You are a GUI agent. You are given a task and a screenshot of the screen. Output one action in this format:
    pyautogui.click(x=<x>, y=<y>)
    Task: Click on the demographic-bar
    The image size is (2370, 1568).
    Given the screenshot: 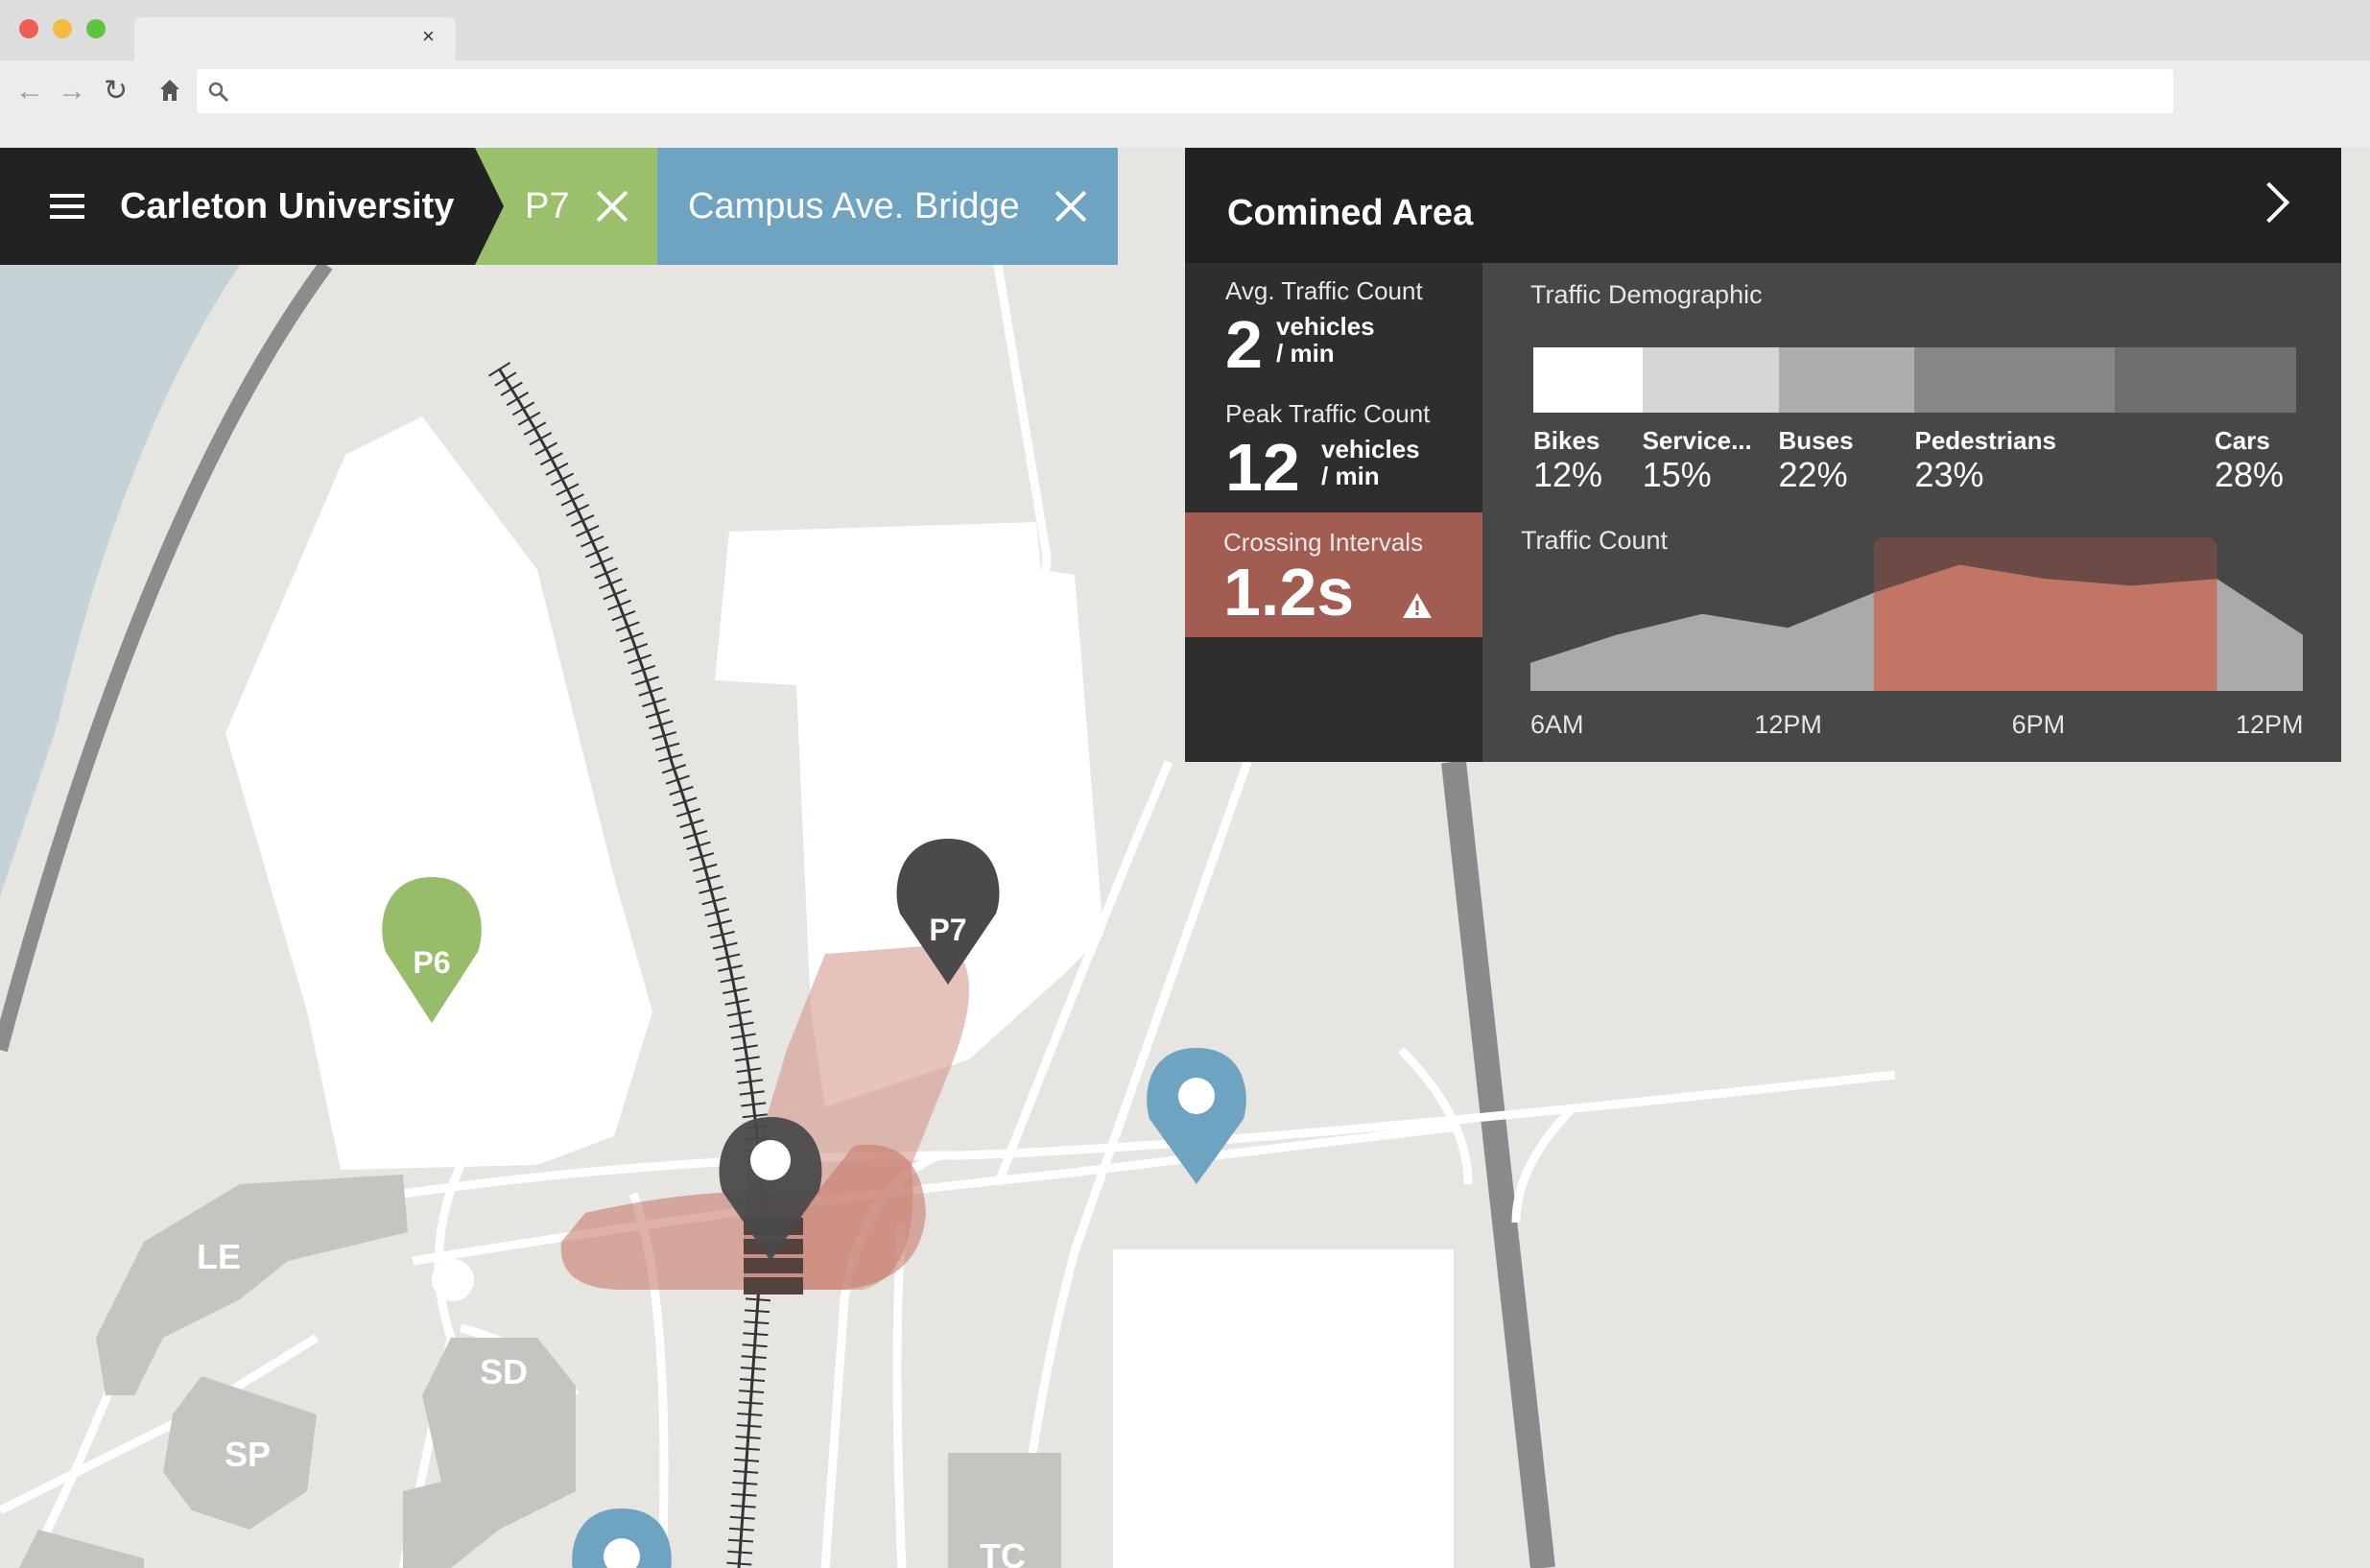 What is the action you would take?
    pyautogui.click(x=1914, y=380)
    